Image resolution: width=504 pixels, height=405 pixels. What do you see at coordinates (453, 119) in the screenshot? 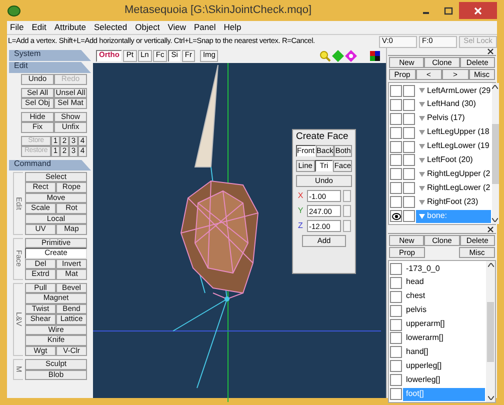
I see `list-item: Pelvis (17)` at bounding box center [453, 119].